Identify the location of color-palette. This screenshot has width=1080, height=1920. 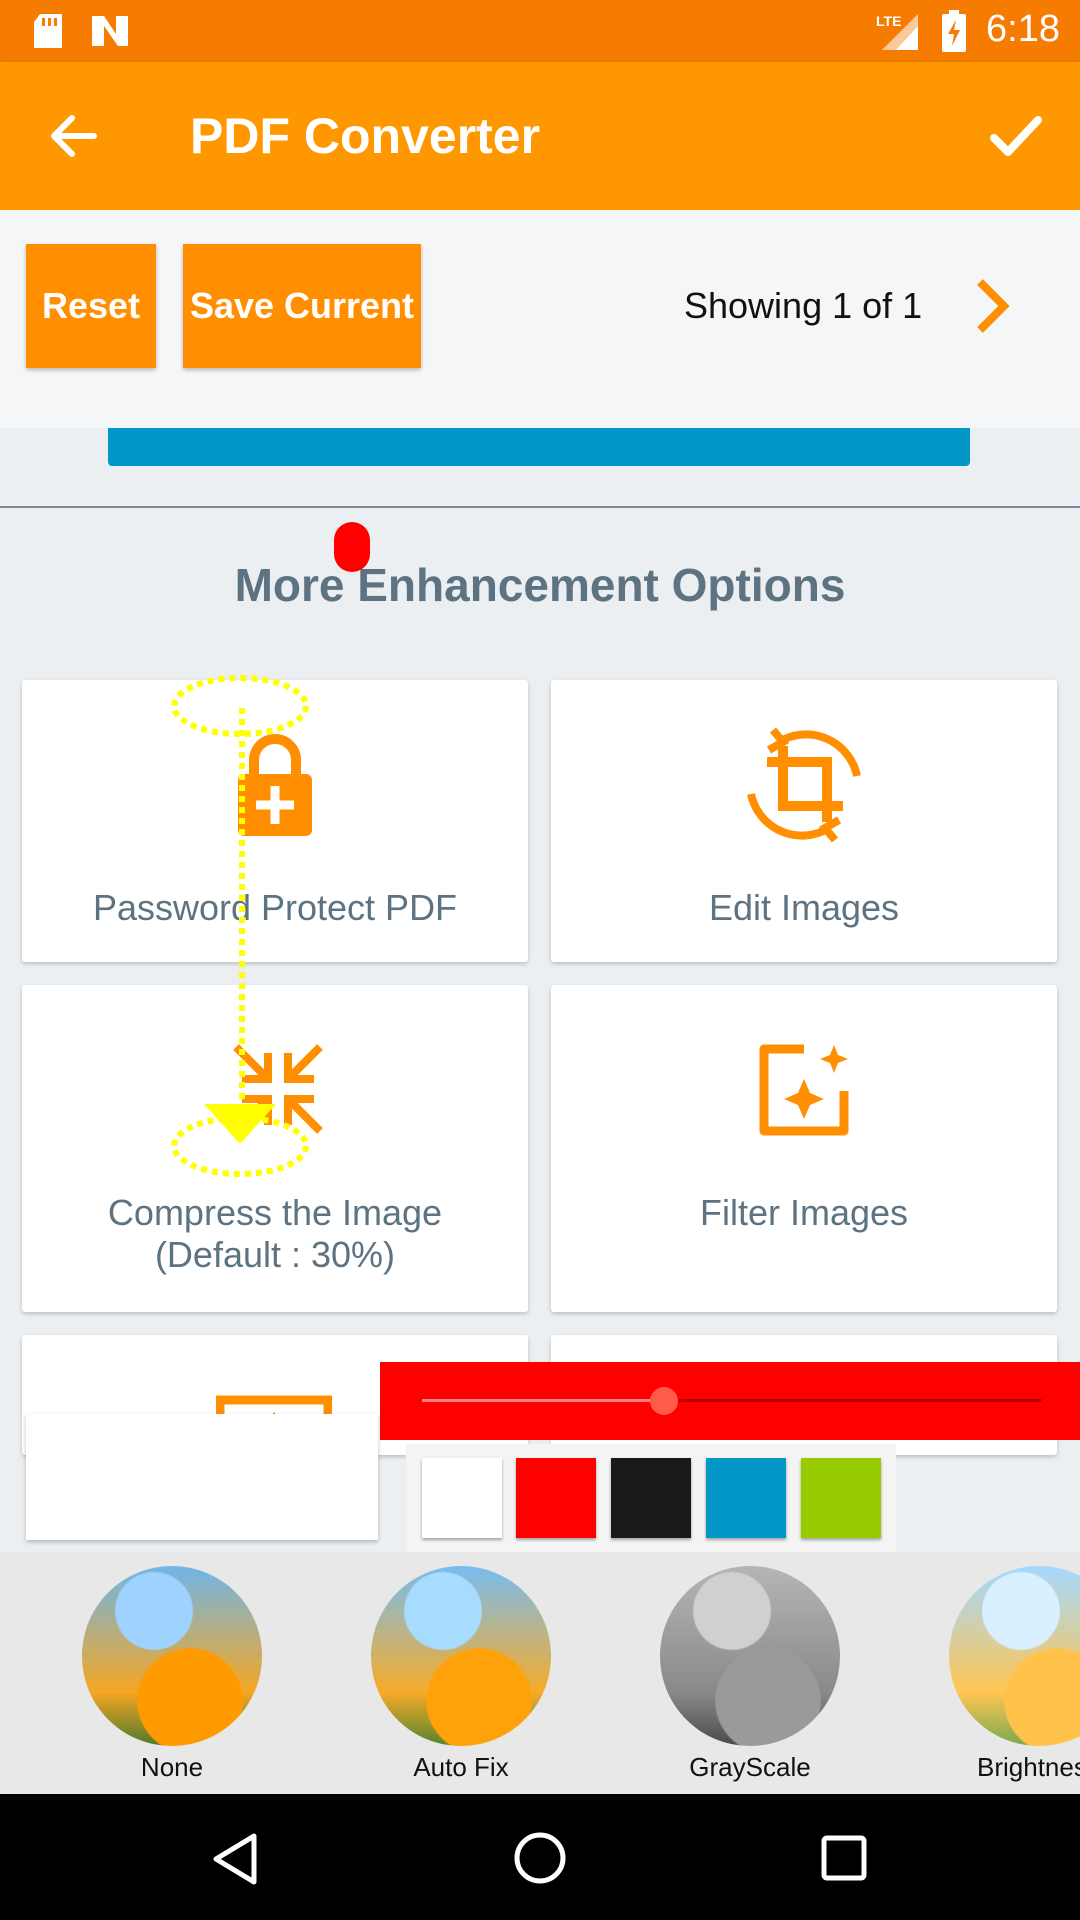
(651, 1498).